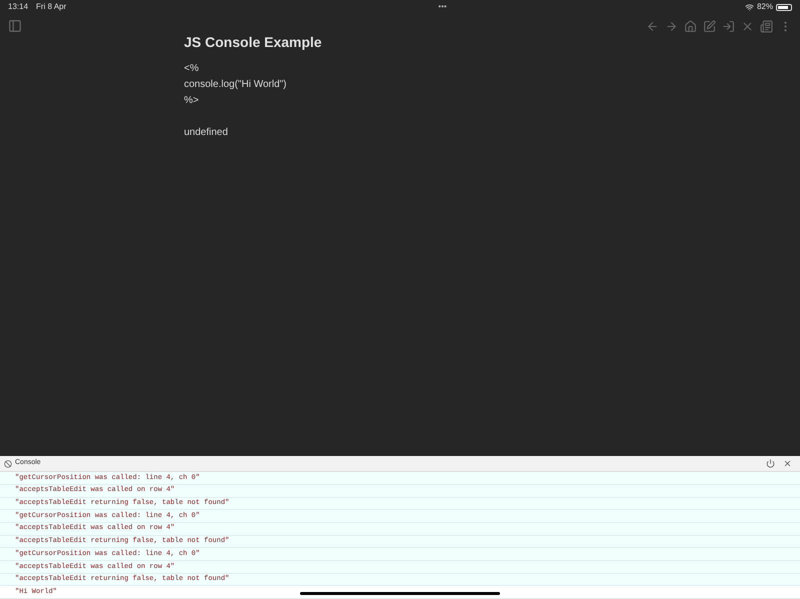 The width and height of the screenshot is (800, 599). What do you see at coordinates (764, 7) in the screenshot?
I see `battery-percent: 82%` at bounding box center [764, 7].